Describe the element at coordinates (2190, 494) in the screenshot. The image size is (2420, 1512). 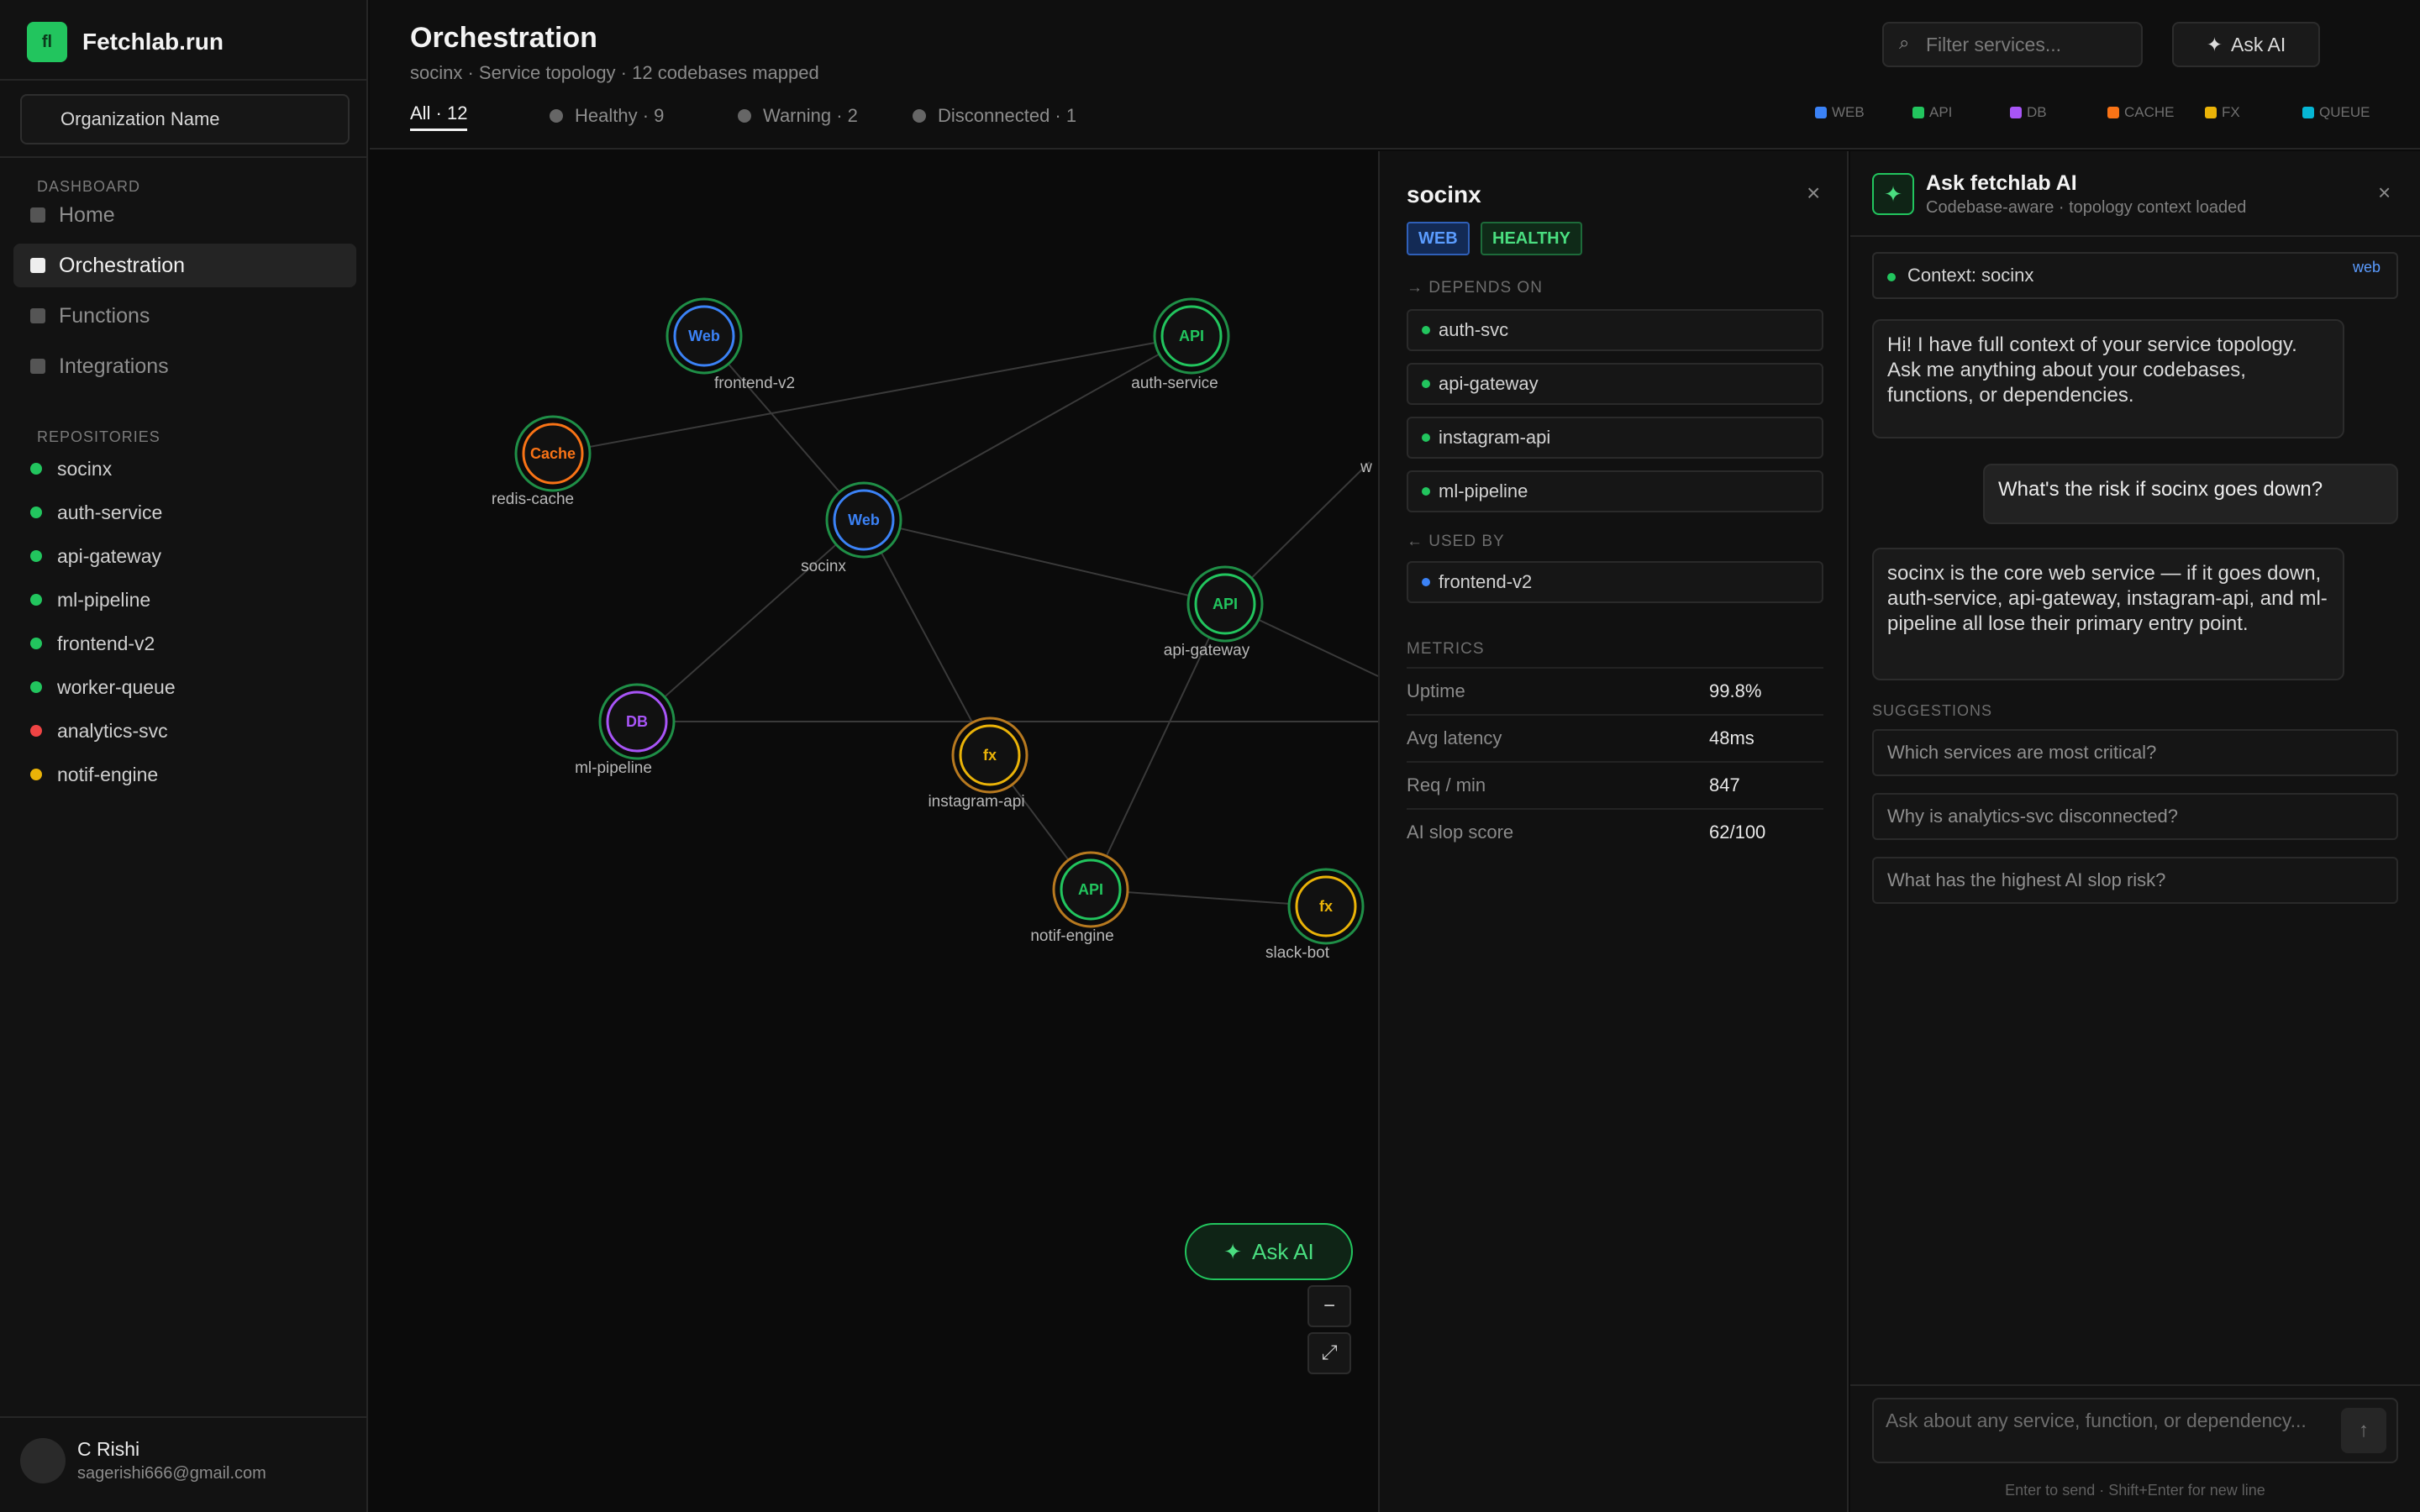
I see `user-message: What's the risk if socinx goes down?` at that location.